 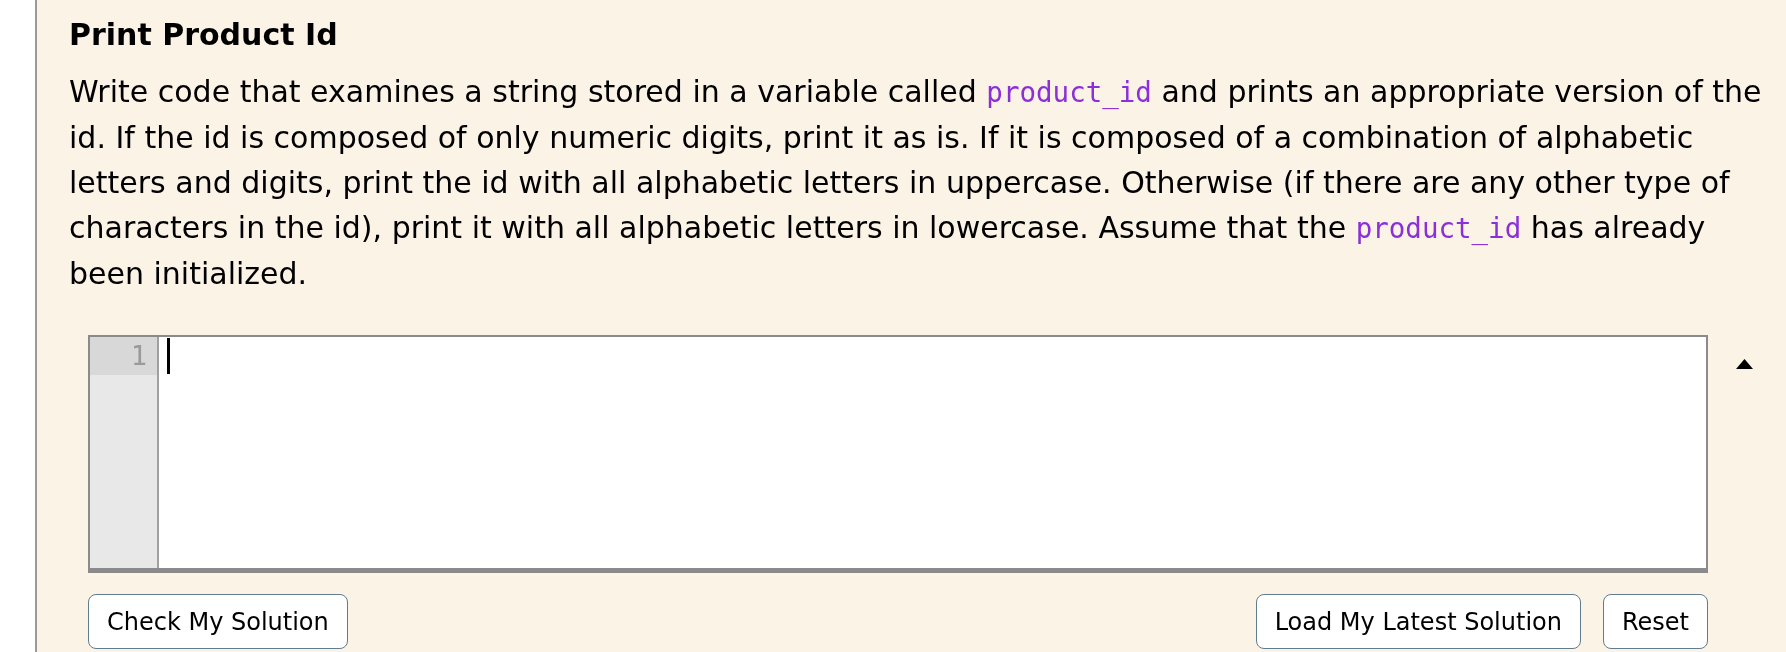 I want to click on line-number: 1, so click(x=123, y=356).